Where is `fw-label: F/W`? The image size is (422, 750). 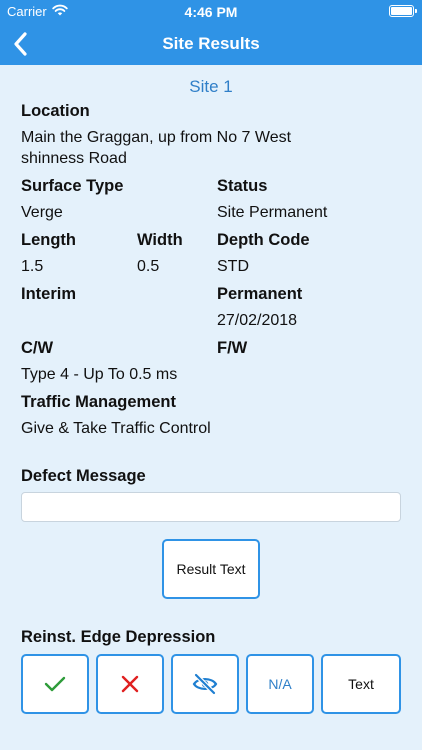 fw-label: F/W is located at coordinates (232, 348).